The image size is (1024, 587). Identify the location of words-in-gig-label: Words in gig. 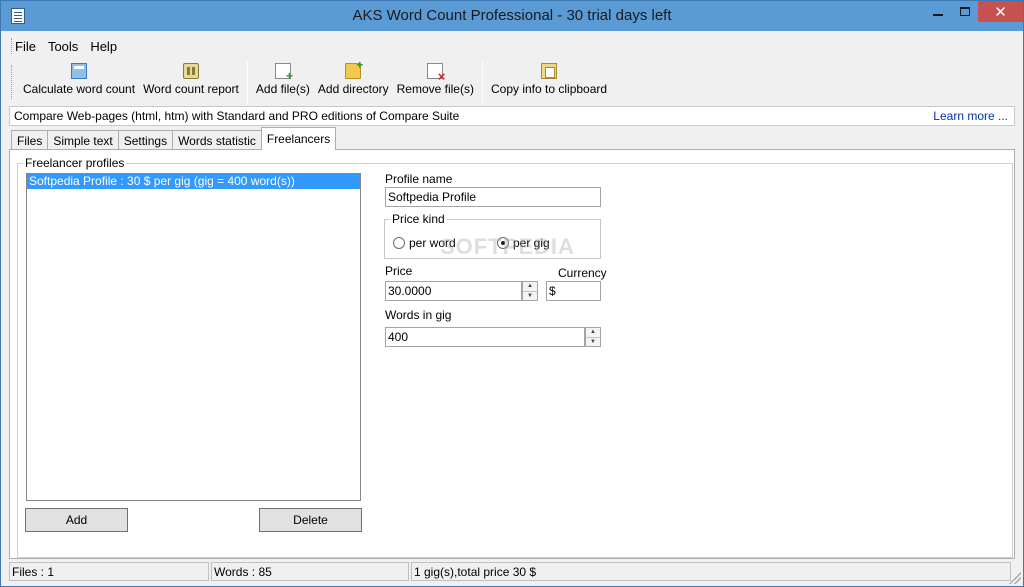
(418, 315).